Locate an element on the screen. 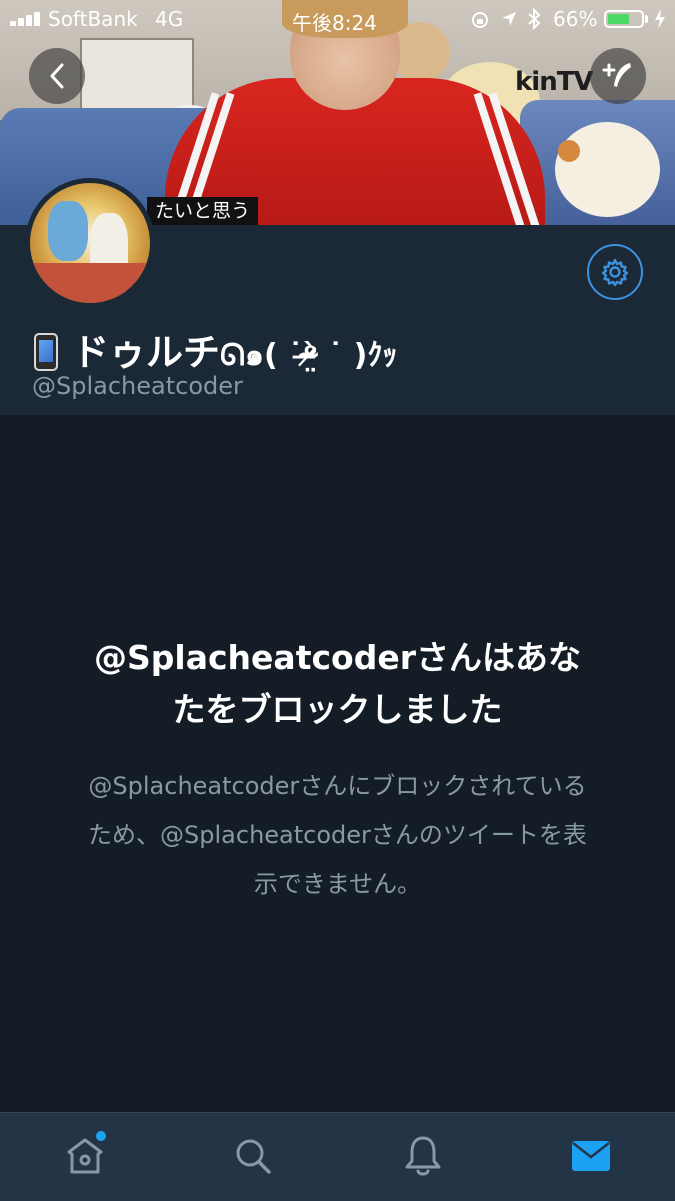  tab-home is located at coordinates (85, 1156).